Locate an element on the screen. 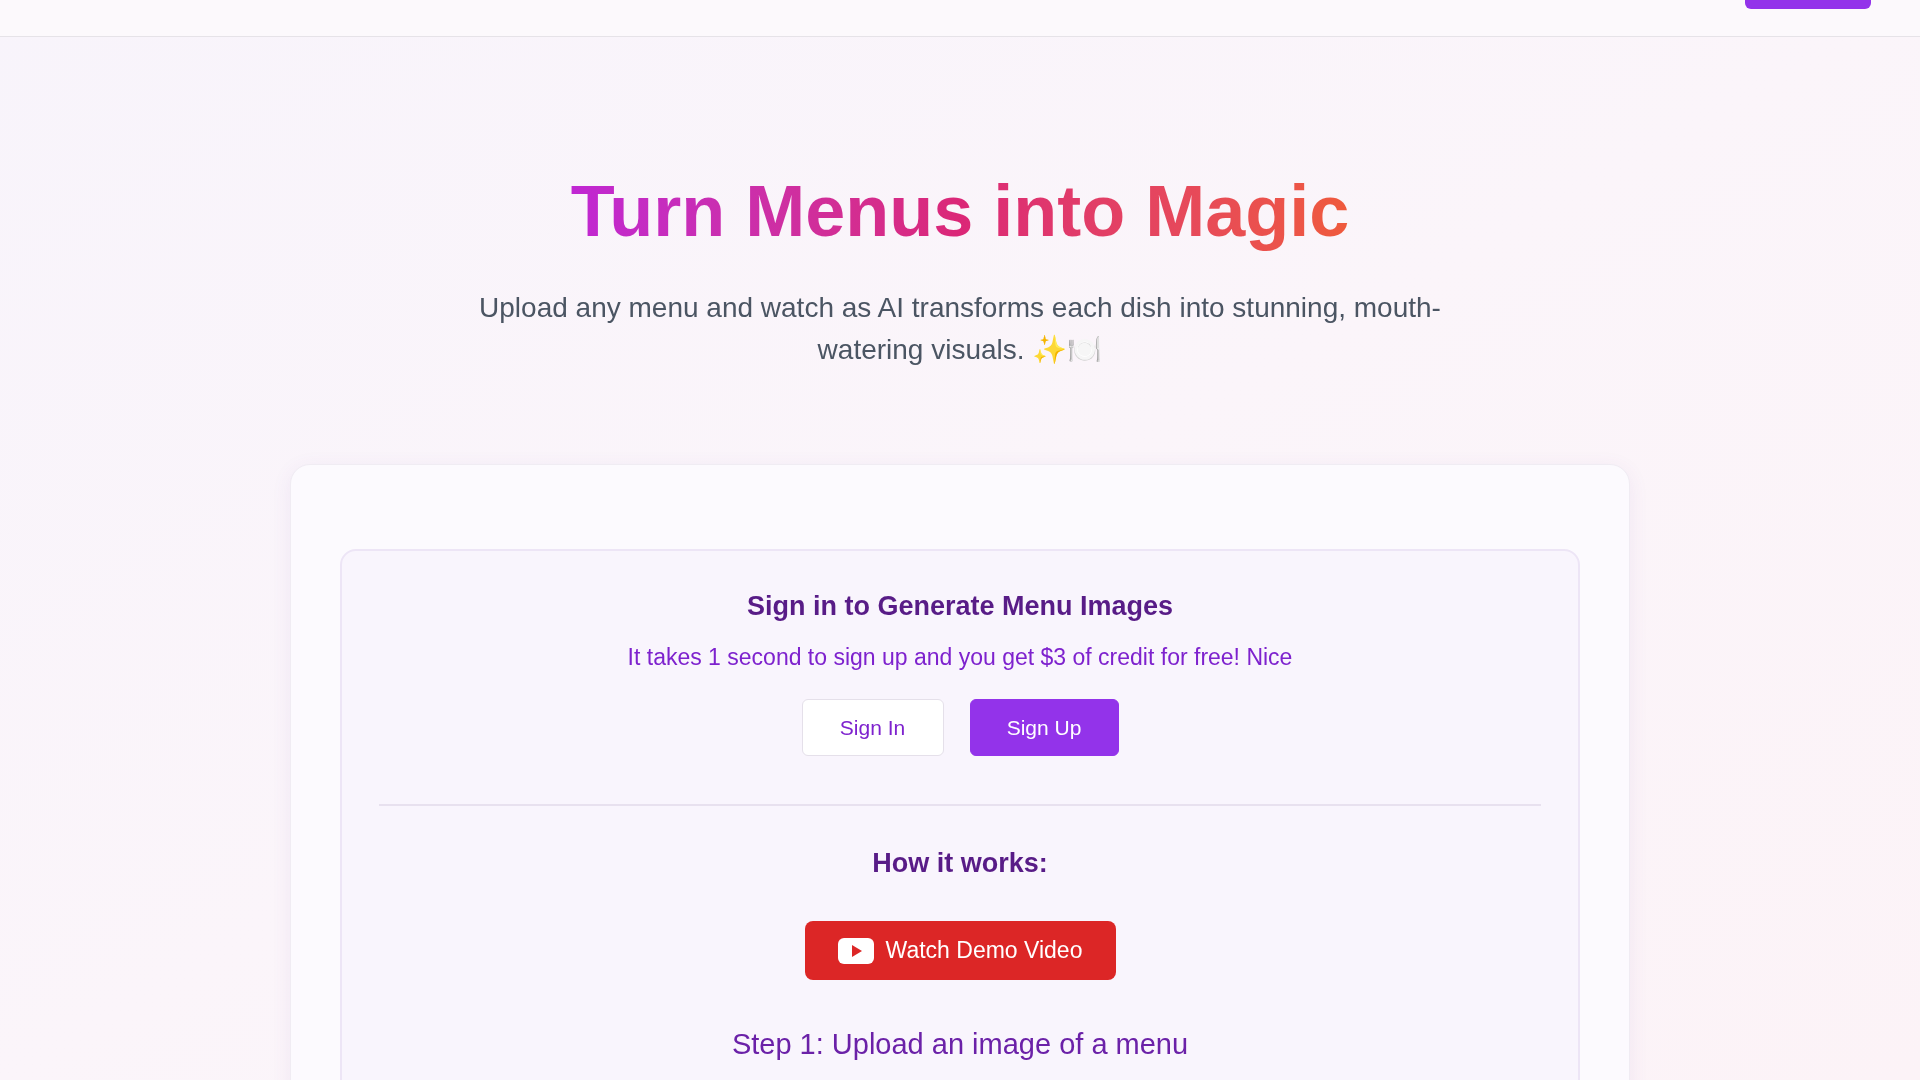 This screenshot has width=1920, height=1080. demo-video-button: Watch Demo Video is located at coordinates (960, 950).